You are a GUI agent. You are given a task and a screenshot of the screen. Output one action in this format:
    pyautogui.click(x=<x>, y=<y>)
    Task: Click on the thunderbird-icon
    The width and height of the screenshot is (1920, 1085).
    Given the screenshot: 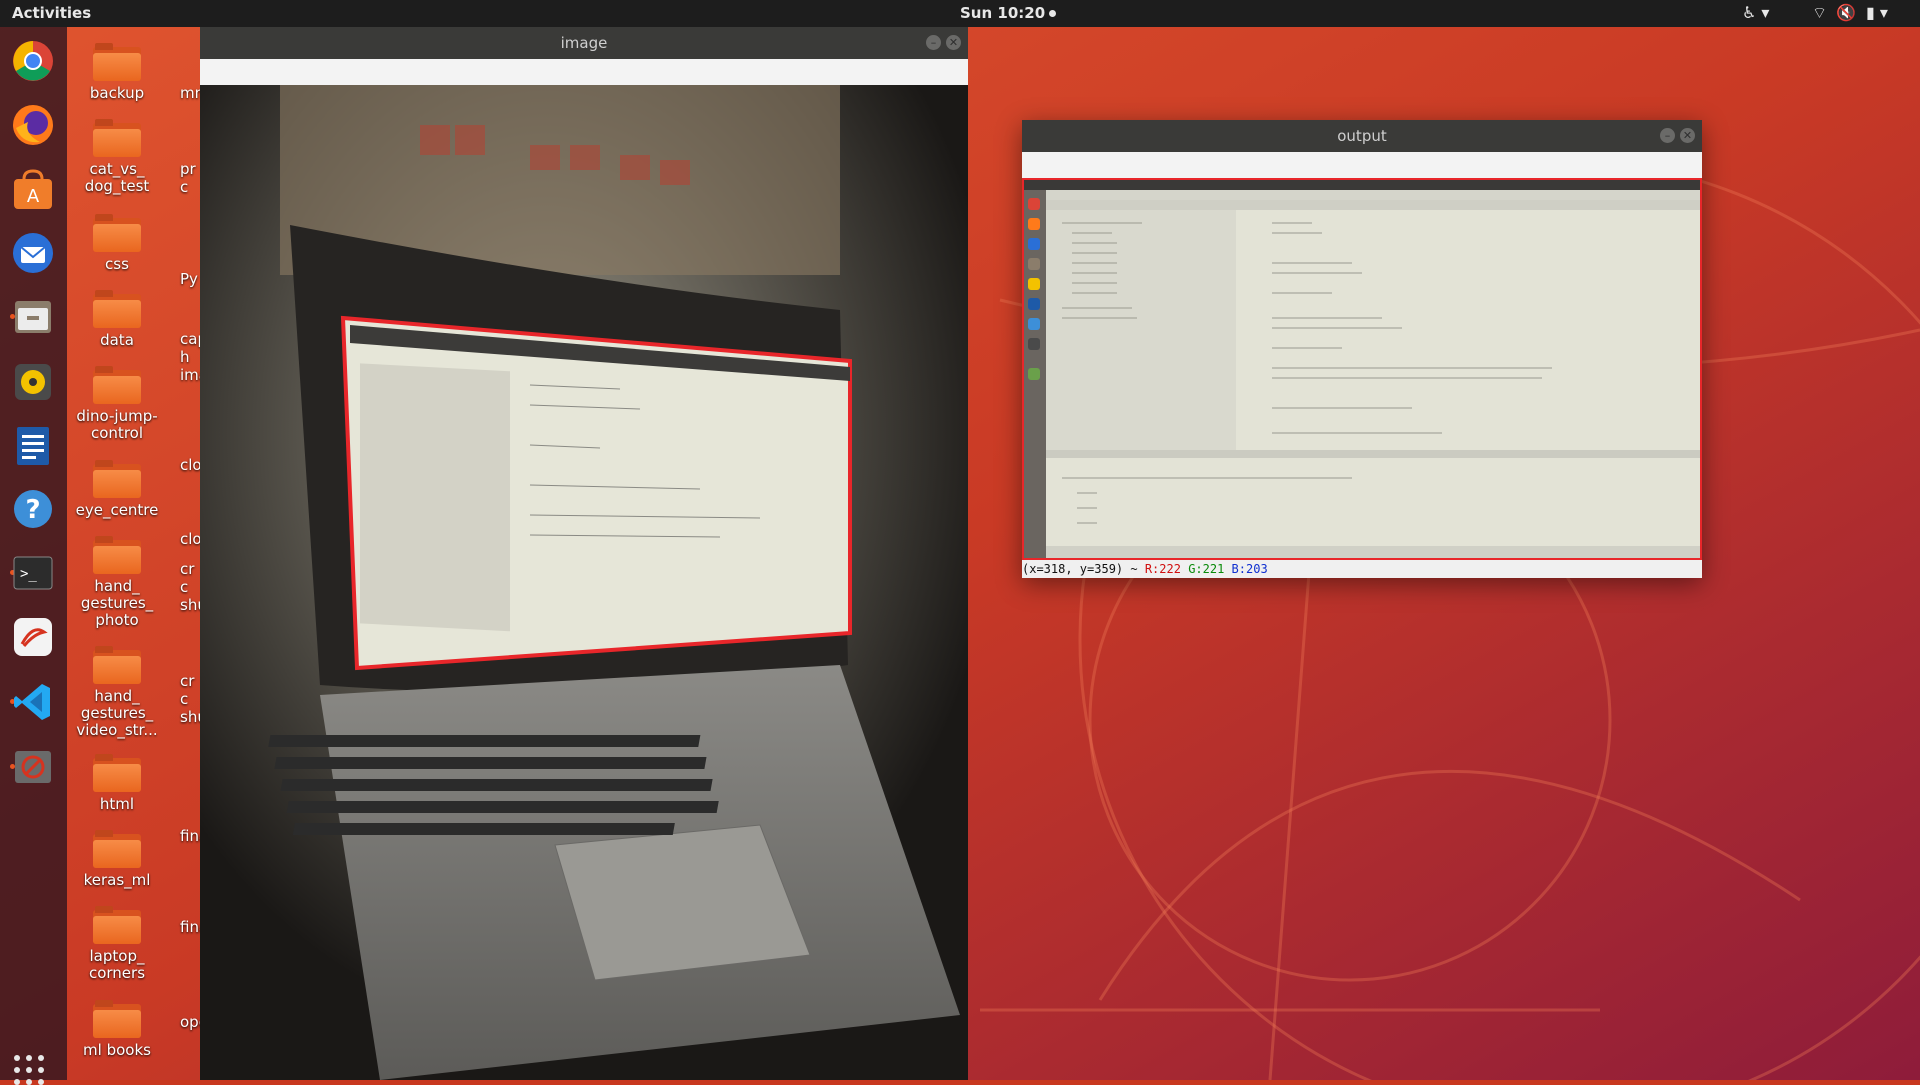 What is the action you would take?
    pyautogui.click(x=33, y=253)
    